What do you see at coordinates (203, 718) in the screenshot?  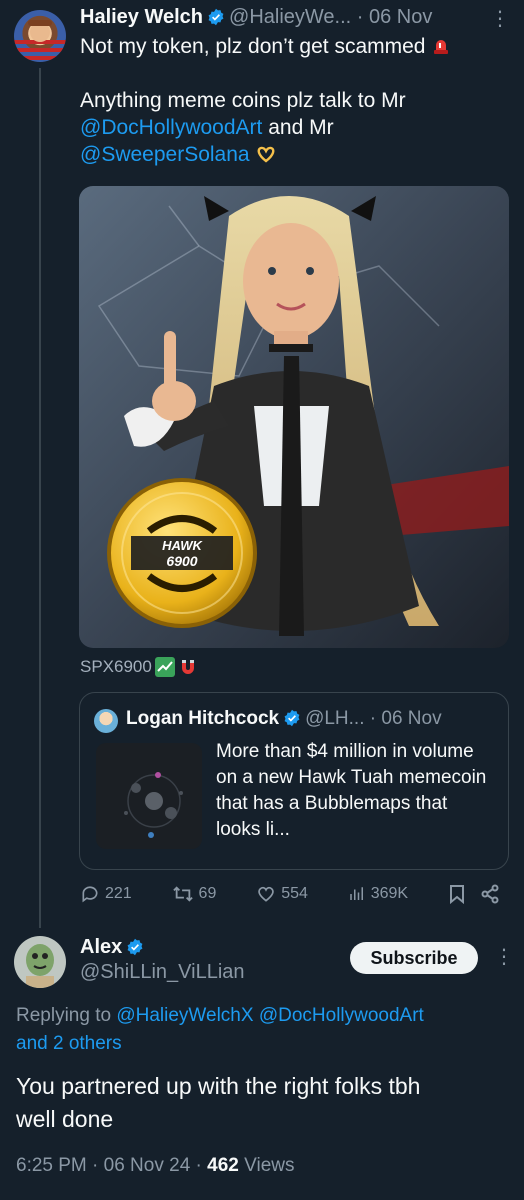 I see `quote-author-name: Logan Hitchcock` at bounding box center [203, 718].